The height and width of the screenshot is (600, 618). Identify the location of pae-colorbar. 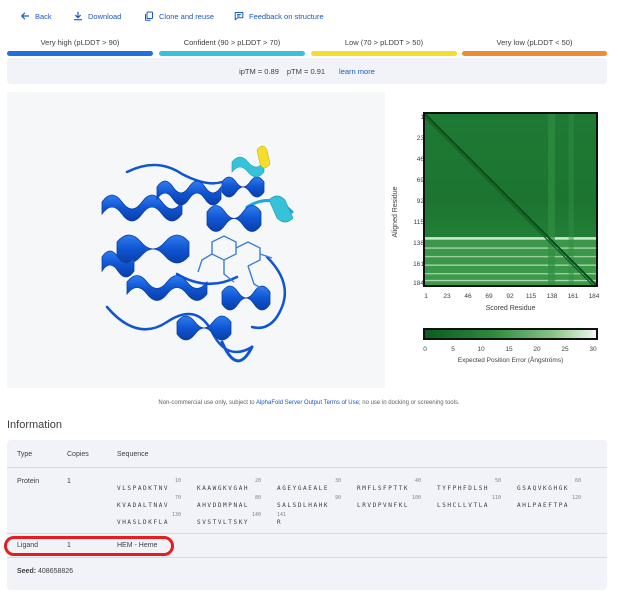
(510, 334).